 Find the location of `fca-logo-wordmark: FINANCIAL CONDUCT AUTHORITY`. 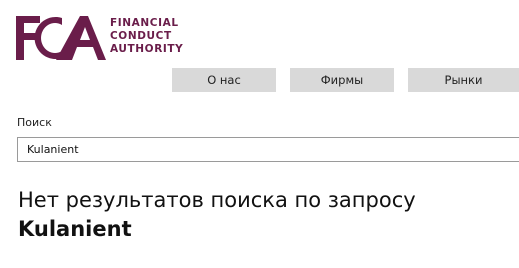

fca-logo-wordmark: FINANCIAL CONDUCT AUTHORITY is located at coordinates (146, 36).